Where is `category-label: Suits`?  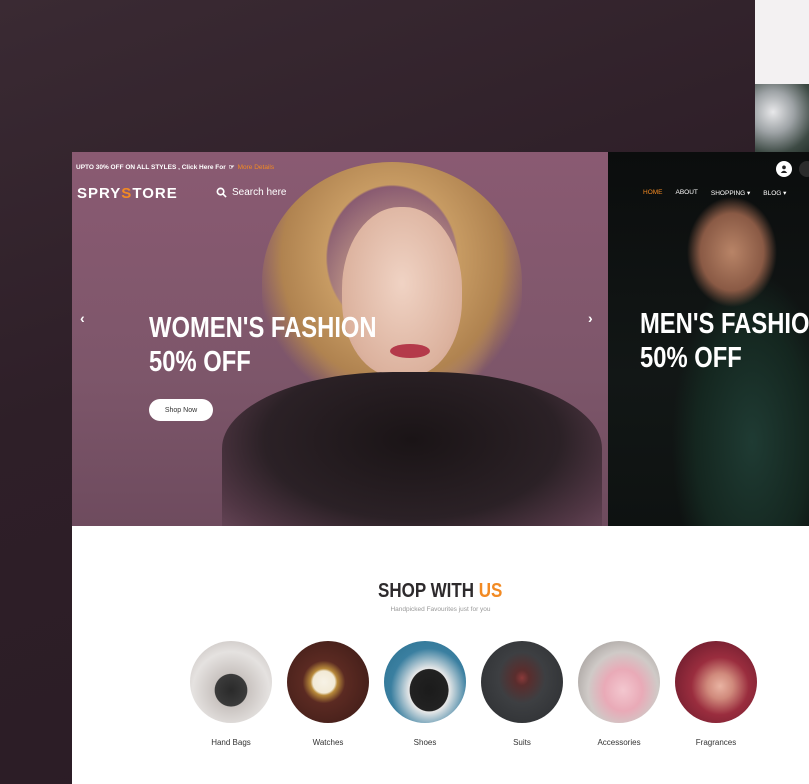
category-label: Suits is located at coordinates (522, 742).